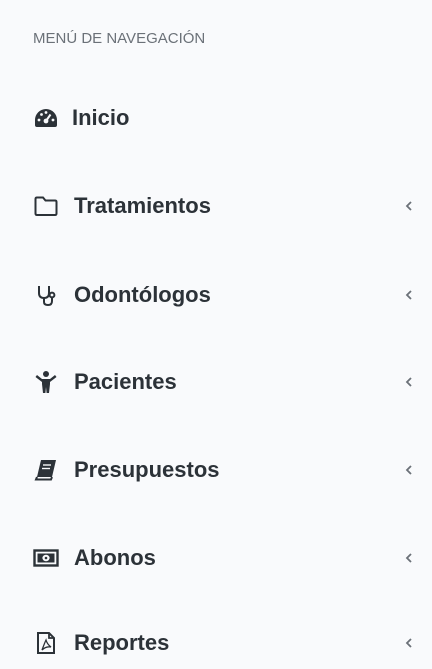 This screenshot has width=432, height=669. I want to click on sidebar-item-inicio: Inicio, so click(216, 118).